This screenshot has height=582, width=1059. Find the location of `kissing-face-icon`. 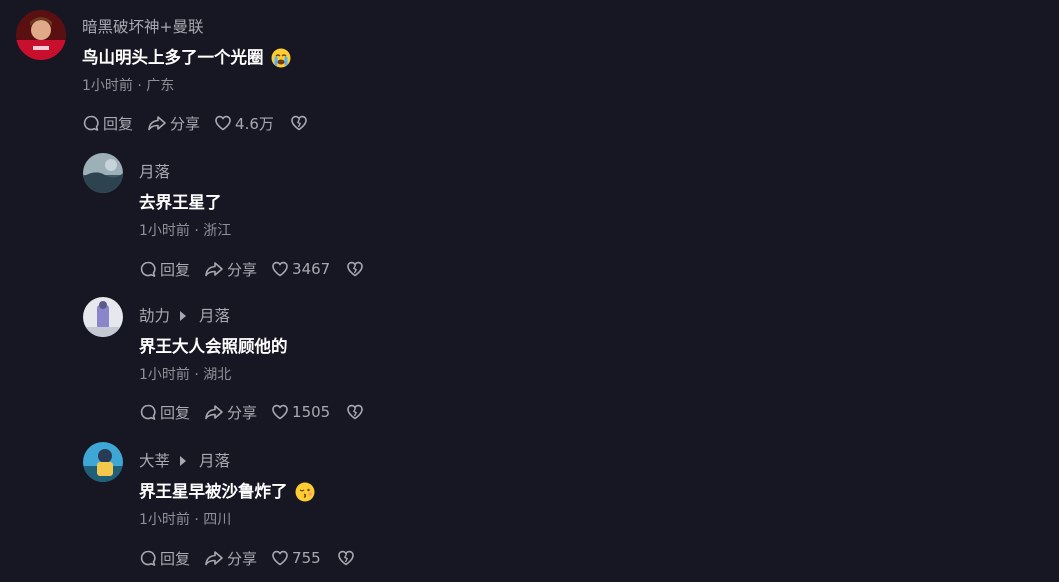

kissing-face-icon is located at coordinates (305, 492).